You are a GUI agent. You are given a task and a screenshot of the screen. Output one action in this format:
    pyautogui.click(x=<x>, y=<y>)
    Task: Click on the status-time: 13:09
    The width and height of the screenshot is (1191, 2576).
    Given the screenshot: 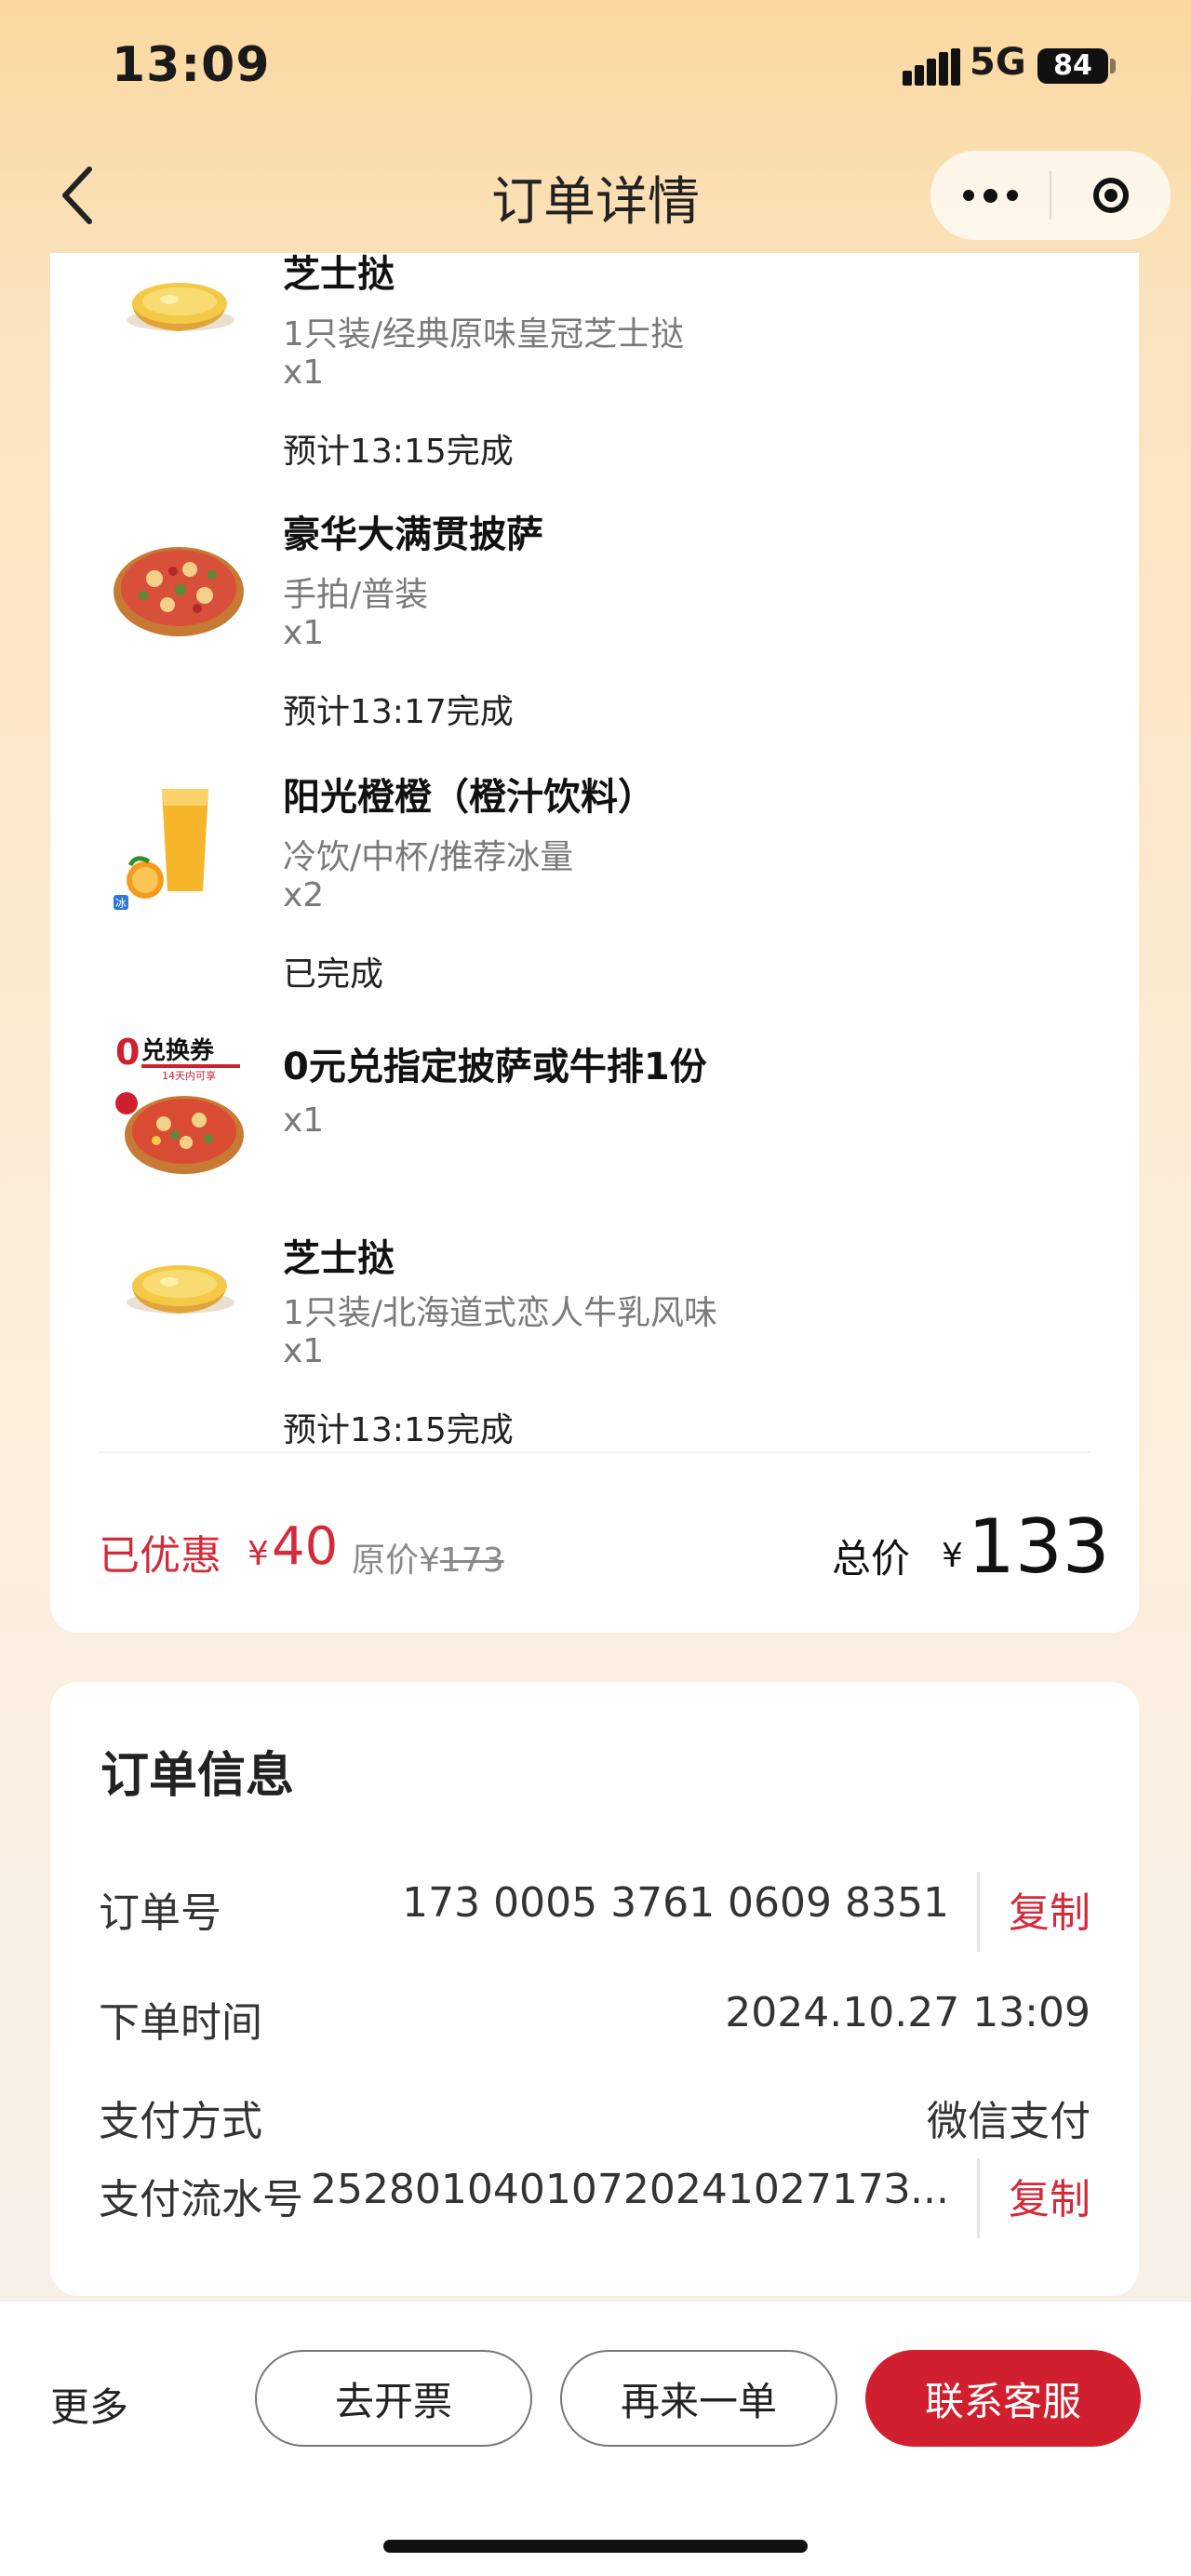 What is the action you would take?
    pyautogui.click(x=191, y=65)
    